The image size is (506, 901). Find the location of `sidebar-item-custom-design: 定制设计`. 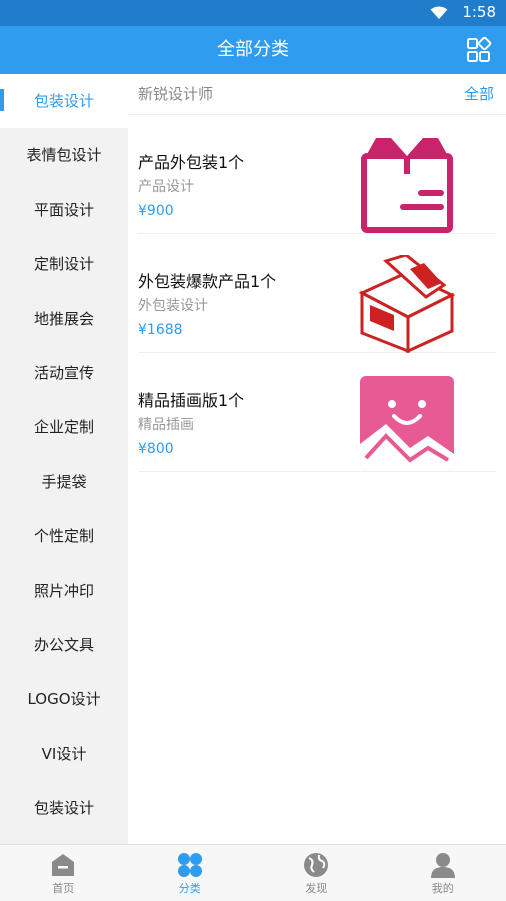

sidebar-item-custom-design: 定制设计 is located at coordinates (64, 264).